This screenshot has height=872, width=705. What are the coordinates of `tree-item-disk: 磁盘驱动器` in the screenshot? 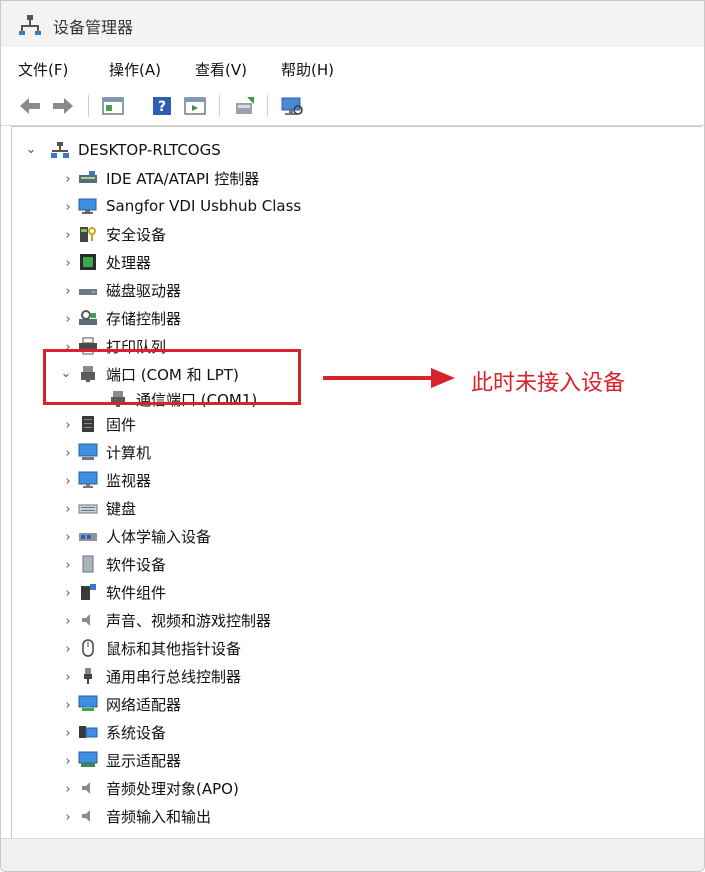 It's located at (129, 290).